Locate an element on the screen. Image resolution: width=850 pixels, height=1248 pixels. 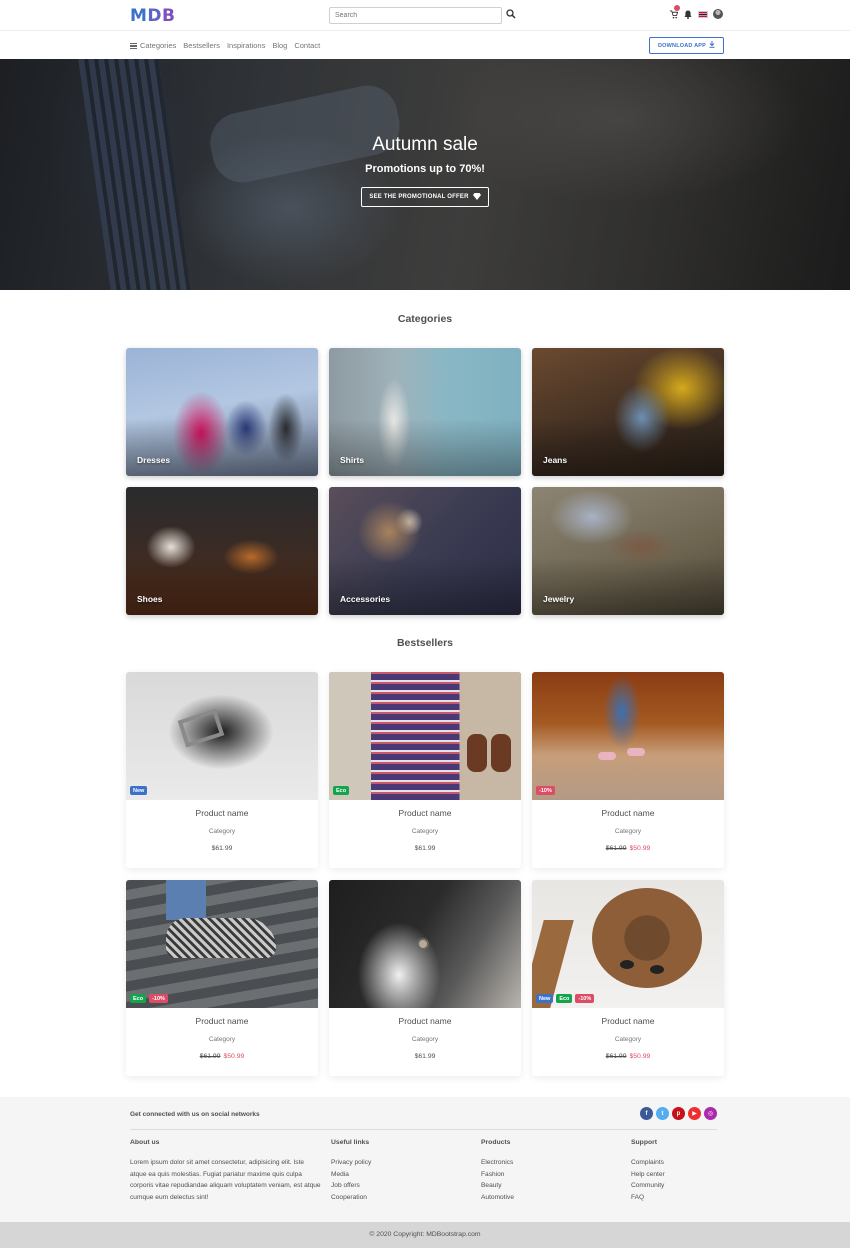
category-card-shoes: Shoes is located at coordinates (222, 551).